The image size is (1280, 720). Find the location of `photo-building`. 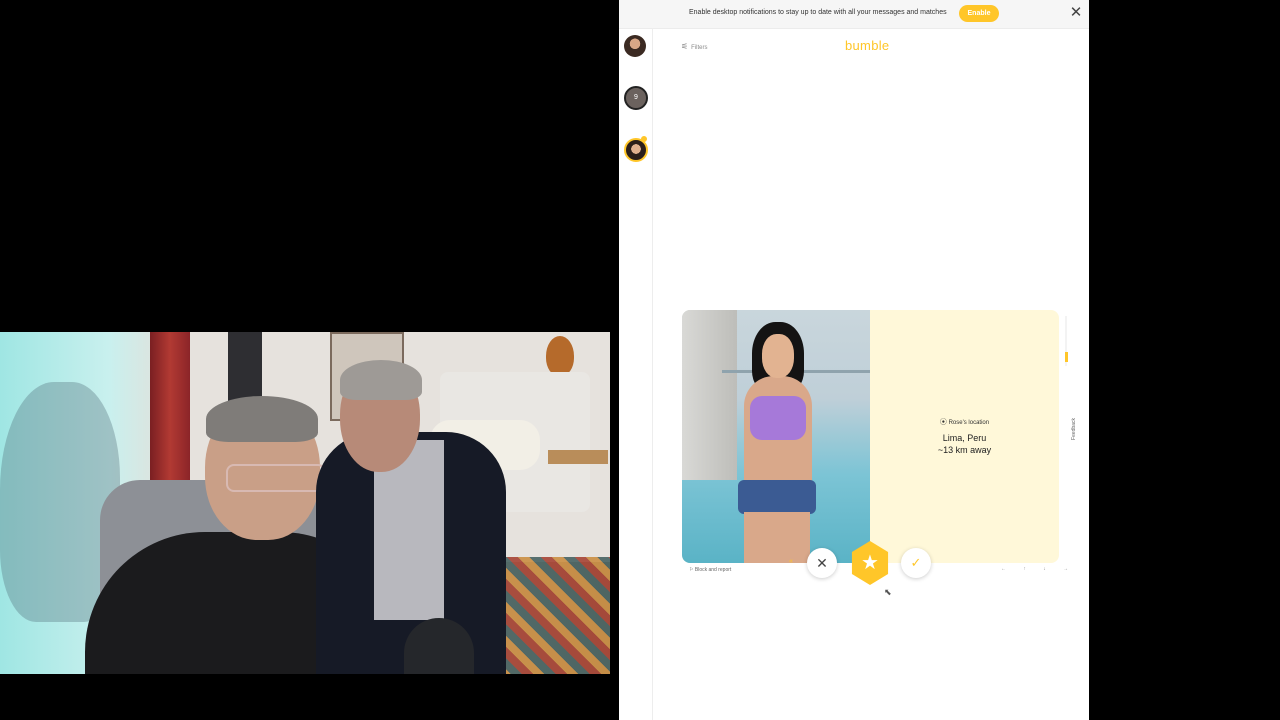

photo-building is located at coordinates (709, 395).